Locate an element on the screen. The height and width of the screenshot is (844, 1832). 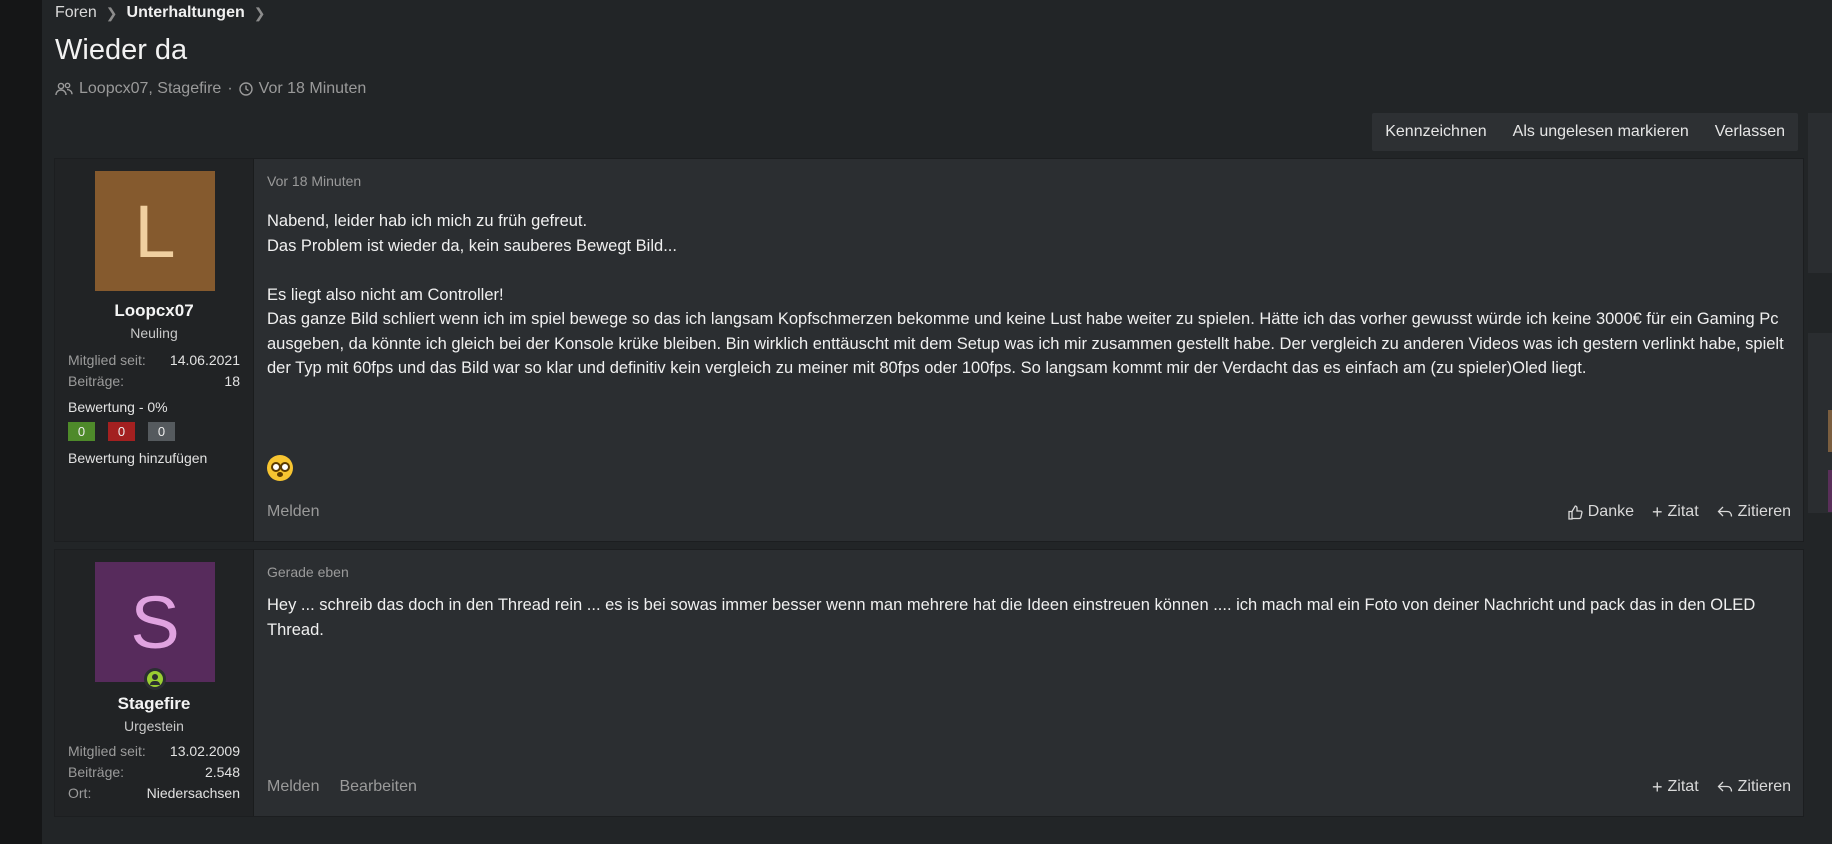
edit-link: Bearbeiten is located at coordinates (377, 787).